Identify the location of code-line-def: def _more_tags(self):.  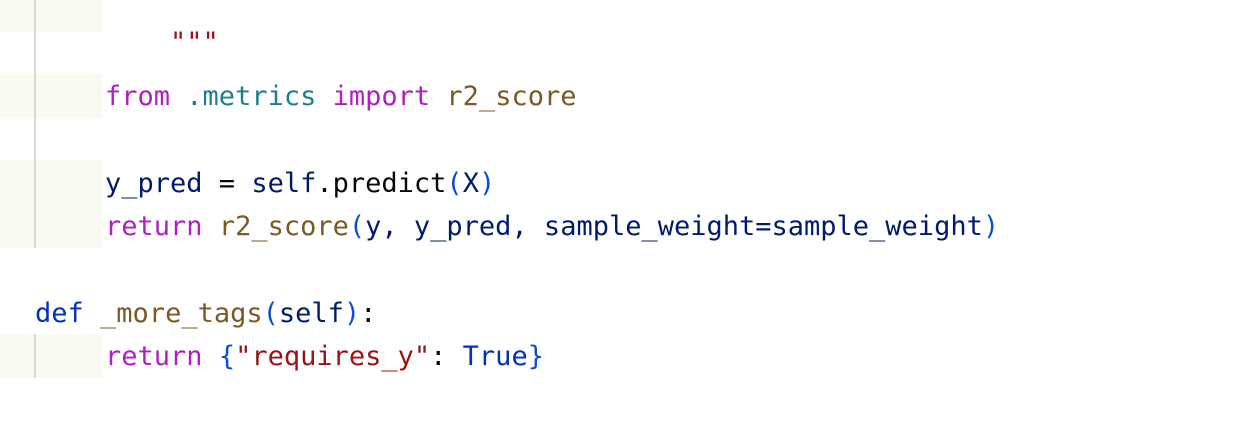
(205, 313).